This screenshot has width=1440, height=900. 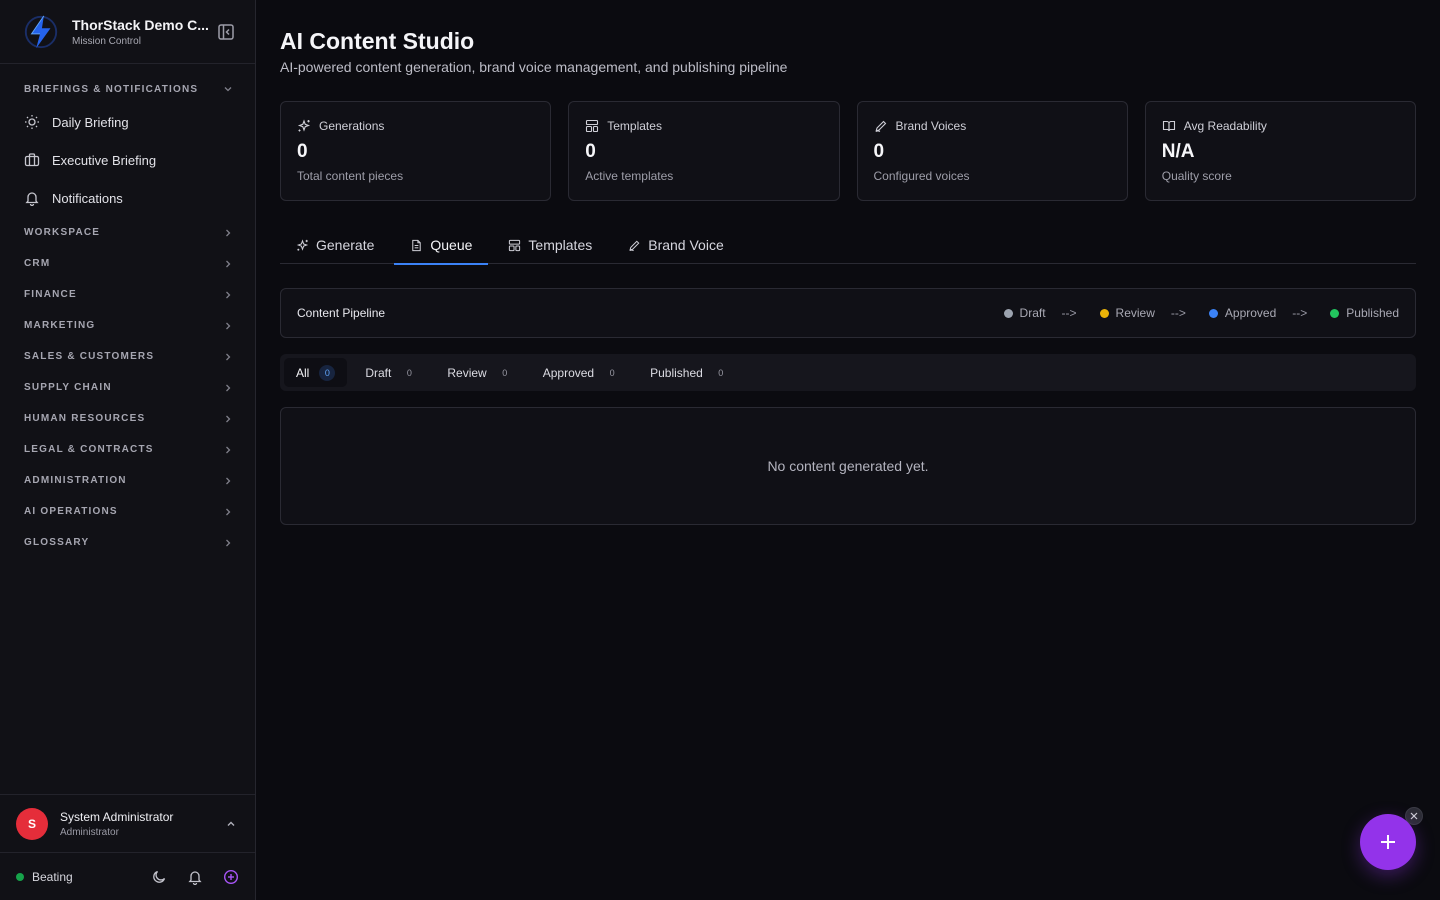 I want to click on stat-note: Configured voices, so click(x=921, y=176).